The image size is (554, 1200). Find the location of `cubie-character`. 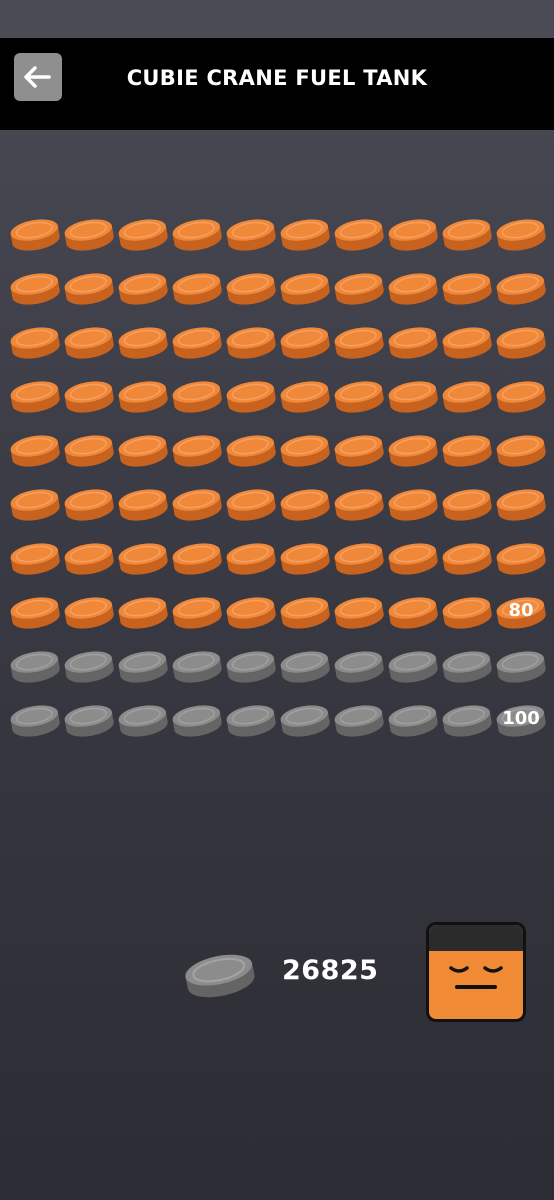

cubie-character is located at coordinates (476, 972).